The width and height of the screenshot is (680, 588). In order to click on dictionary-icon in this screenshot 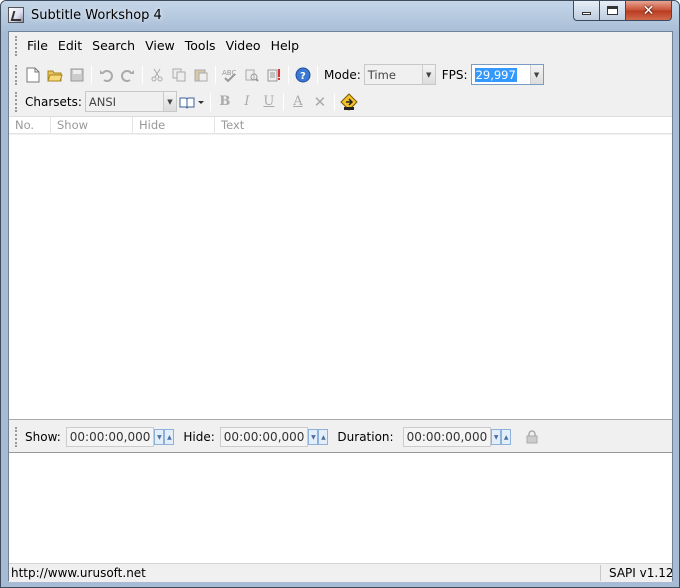, I will do `click(191, 103)`.